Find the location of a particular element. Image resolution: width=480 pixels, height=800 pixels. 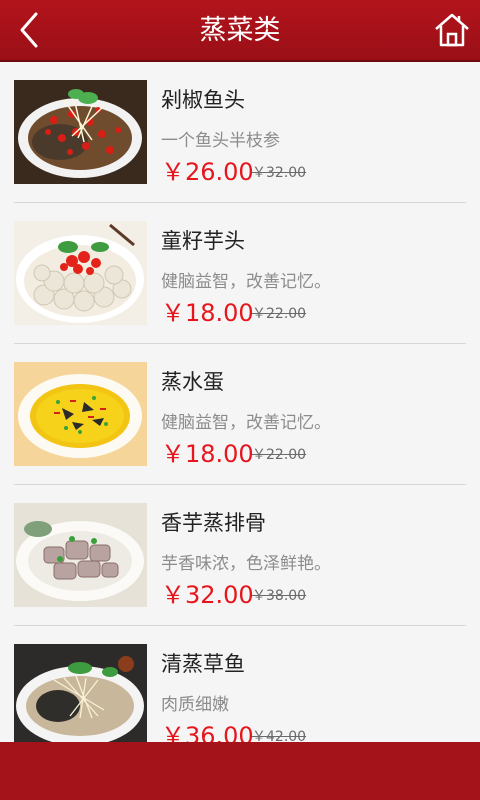

home-icon is located at coordinates (452, 30).